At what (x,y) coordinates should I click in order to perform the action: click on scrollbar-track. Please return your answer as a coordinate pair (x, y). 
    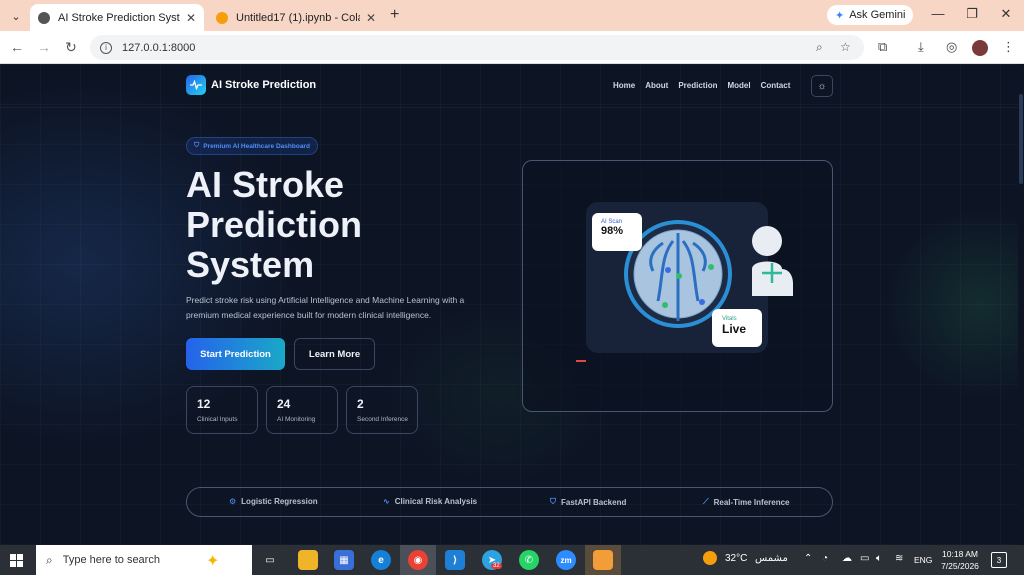
    Looking at the image, I should click on (1021, 304).